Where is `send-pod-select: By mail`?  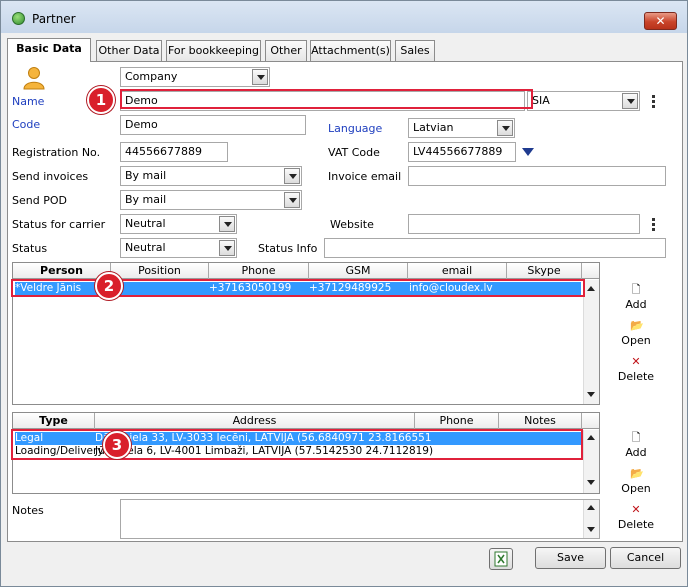 send-pod-select: By mail is located at coordinates (211, 200).